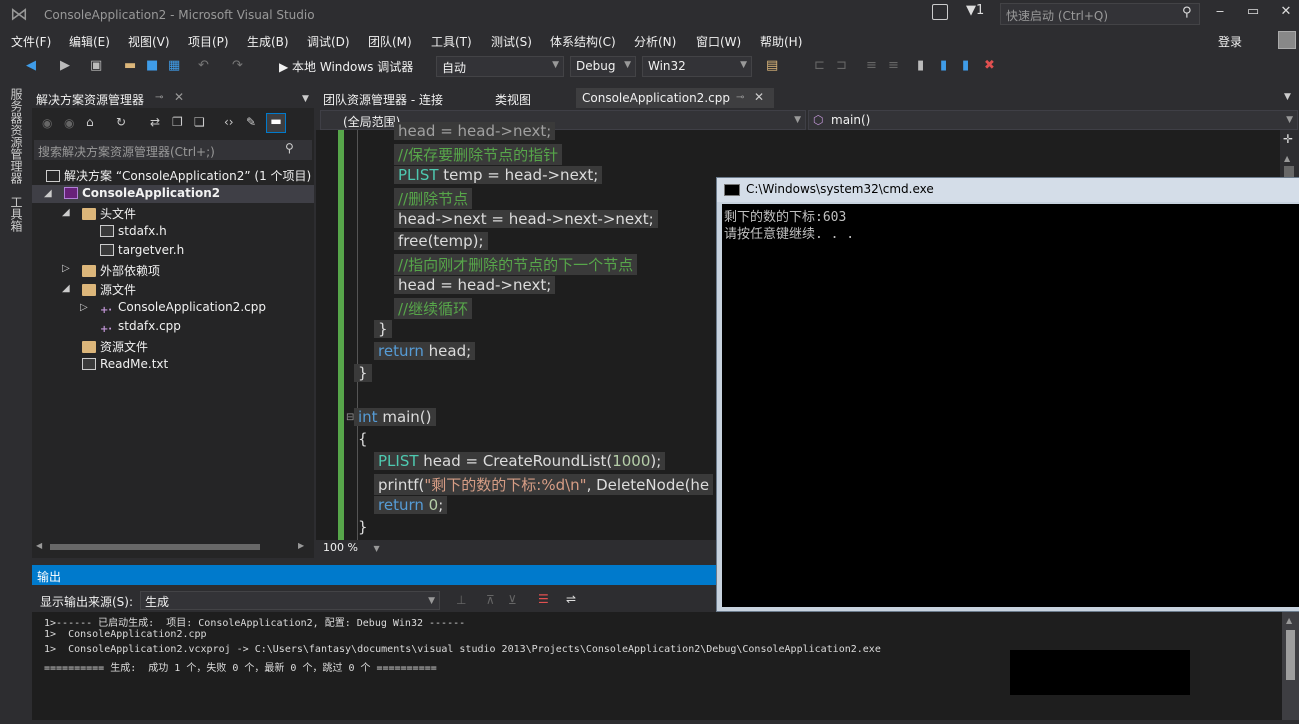 The image size is (1299, 724). What do you see at coordinates (1287, 97) in the screenshot?
I see `tab-dropdown-icon: ▼` at bounding box center [1287, 97].